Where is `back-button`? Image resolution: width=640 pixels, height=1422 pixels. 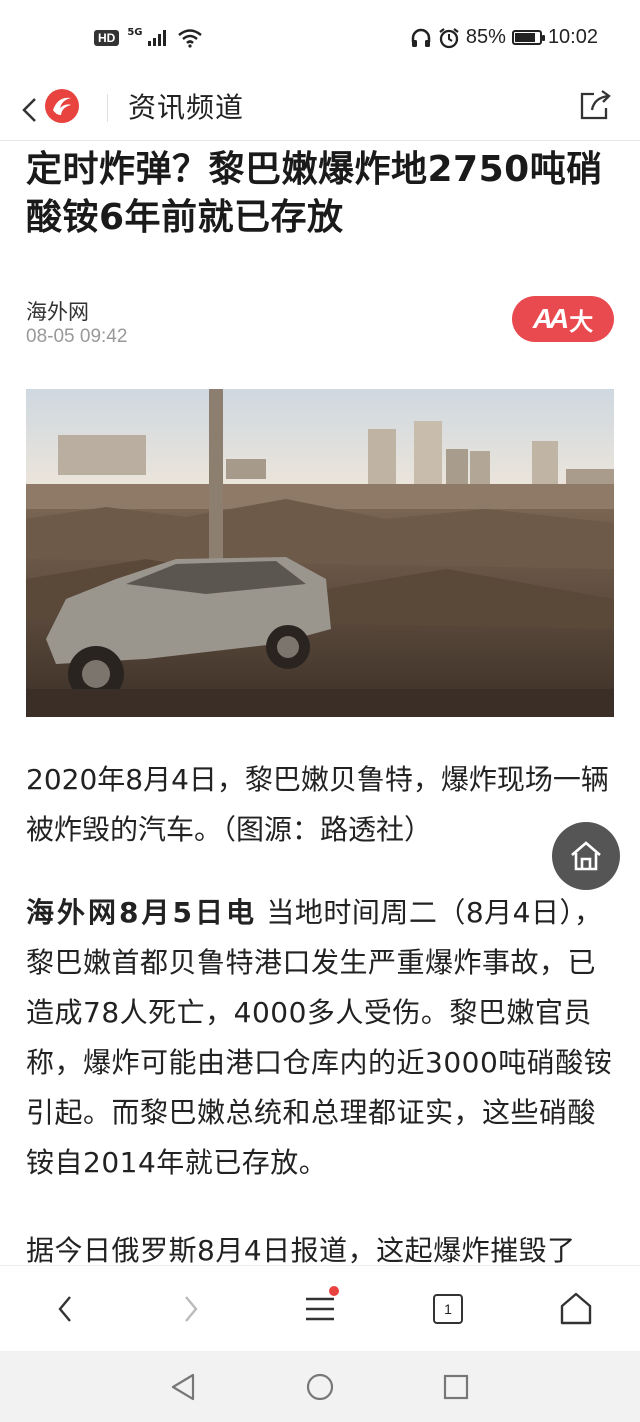
back-button is located at coordinates (30, 110).